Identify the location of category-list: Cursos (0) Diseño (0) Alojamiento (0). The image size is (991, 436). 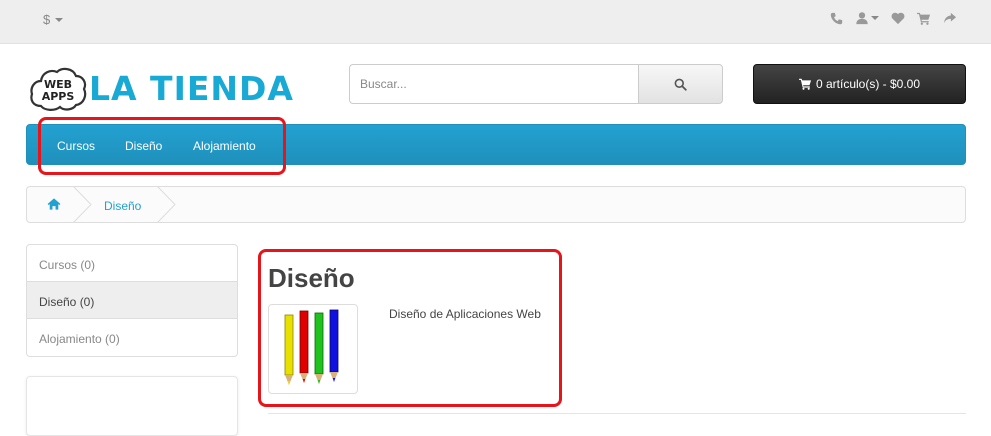
(132, 300).